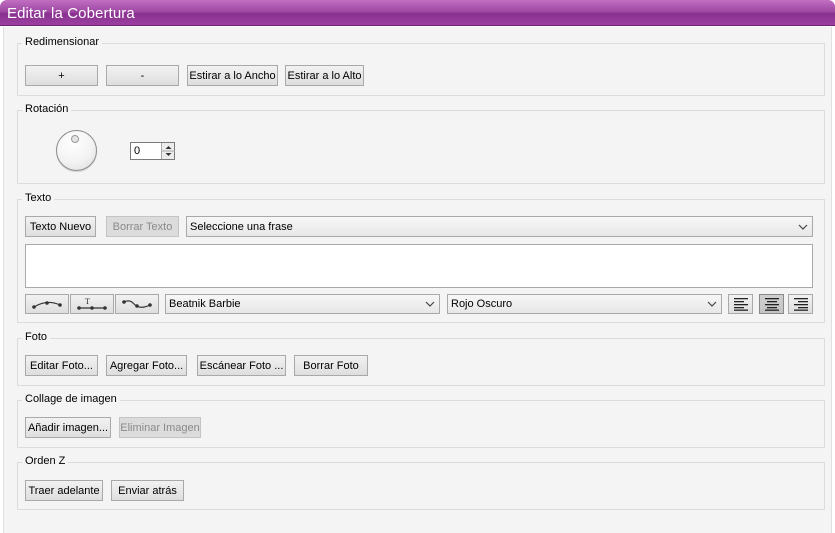 The width and height of the screenshot is (835, 533). I want to click on straight-path-icon: T, so click(92, 303).